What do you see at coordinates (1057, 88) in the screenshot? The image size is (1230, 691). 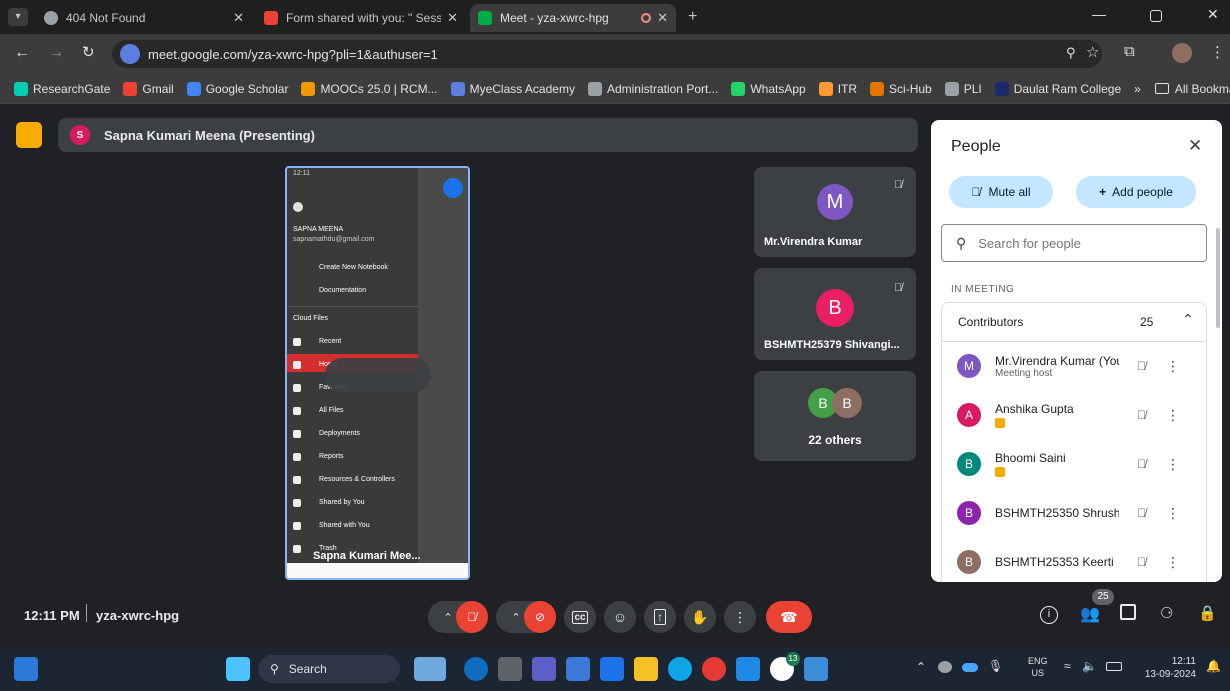 I see `bookmark-item: Daulat Ram College` at bounding box center [1057, 88].